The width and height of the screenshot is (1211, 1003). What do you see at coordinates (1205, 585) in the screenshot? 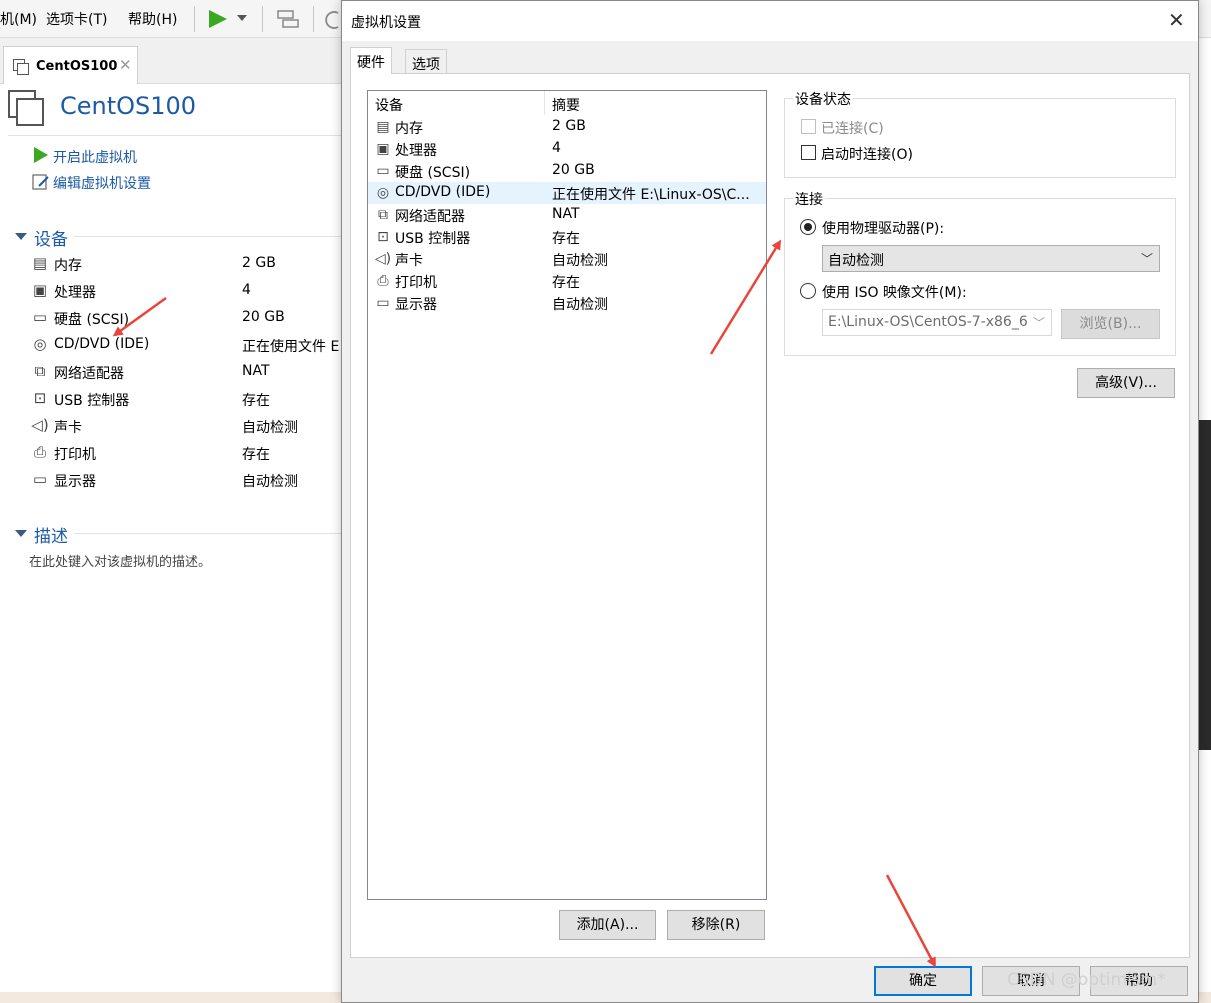
I see `background-window-edge` at bounding box center [1205, 585].